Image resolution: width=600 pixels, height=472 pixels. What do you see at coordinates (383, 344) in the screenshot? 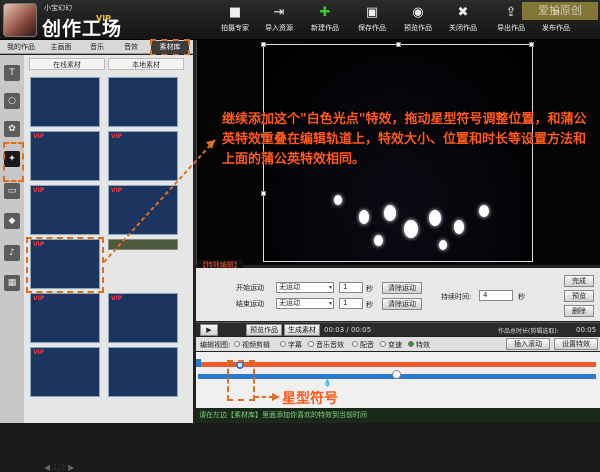
I see `radio-speed` at bounding box center [383, 344].